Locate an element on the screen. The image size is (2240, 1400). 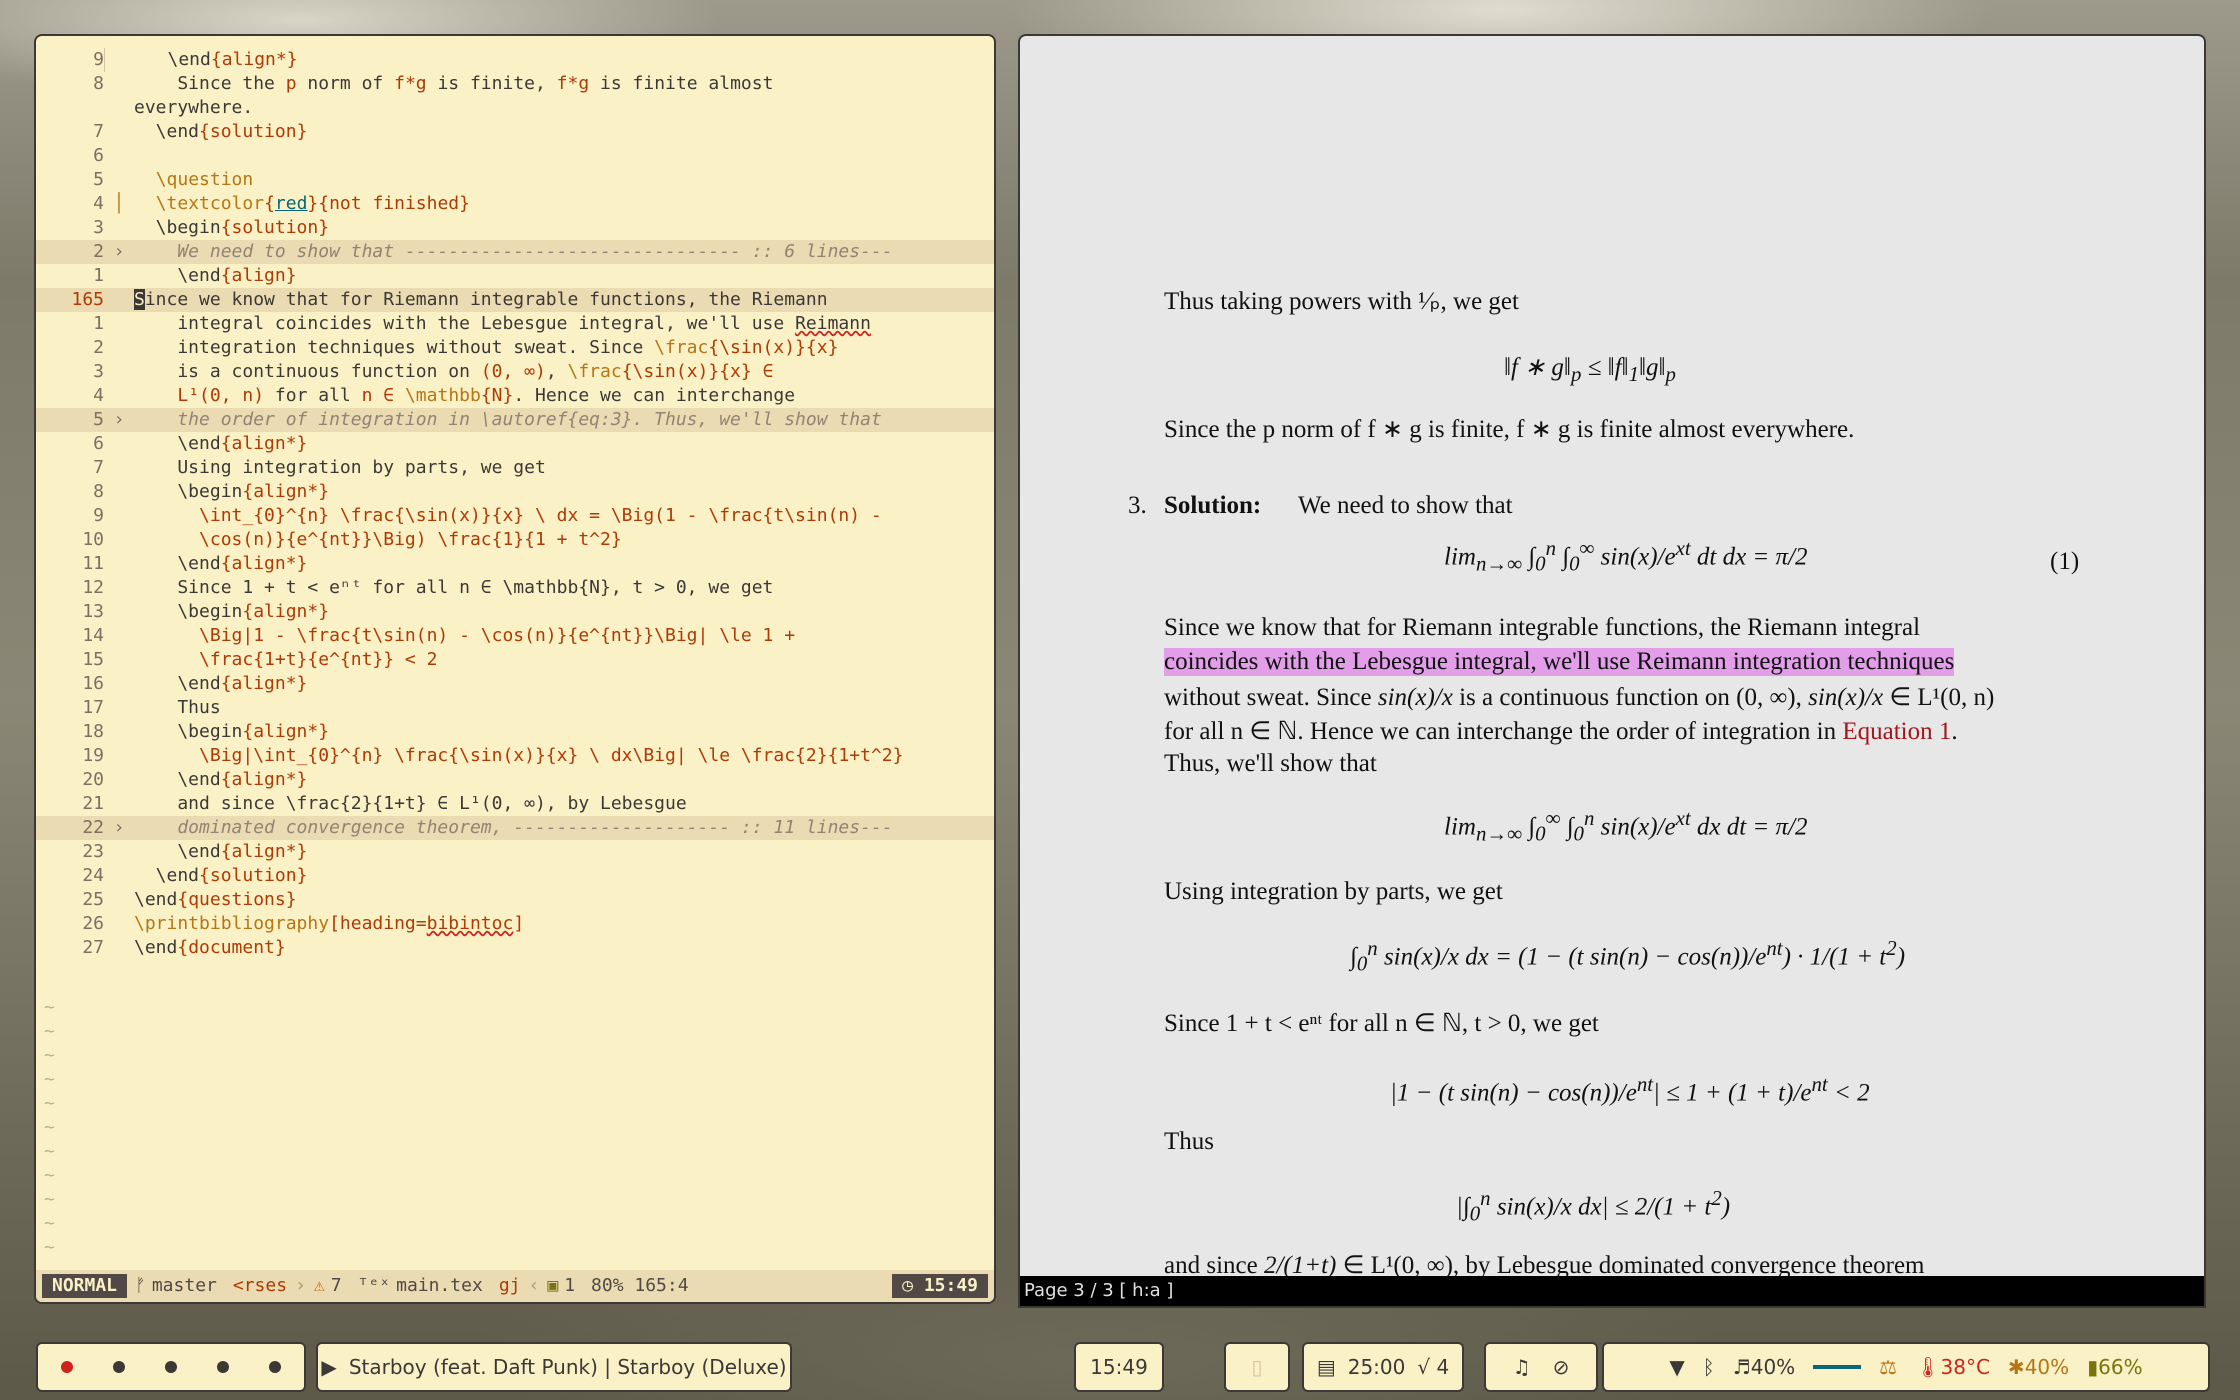
clock-icon: ◷ is located at coordinates (907, 1285).